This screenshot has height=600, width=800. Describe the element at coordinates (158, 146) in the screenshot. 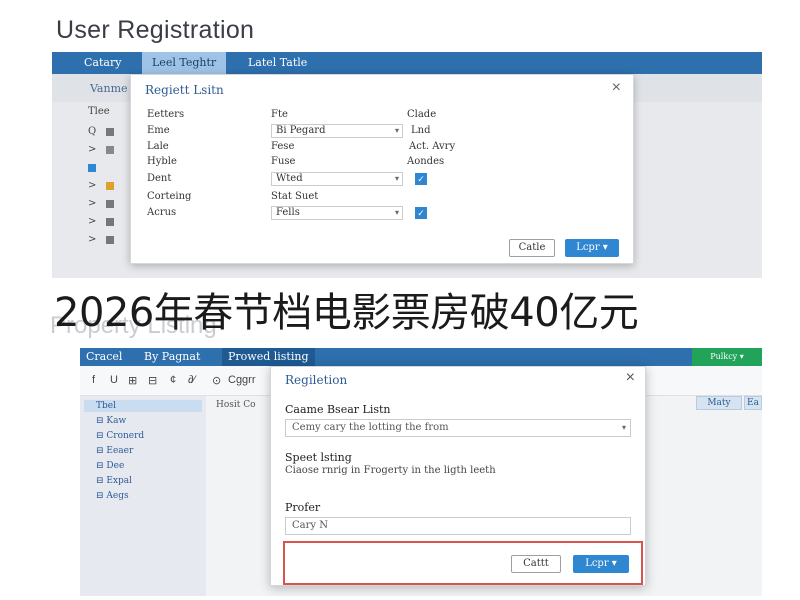

I see `field-label: Lale` at that location.